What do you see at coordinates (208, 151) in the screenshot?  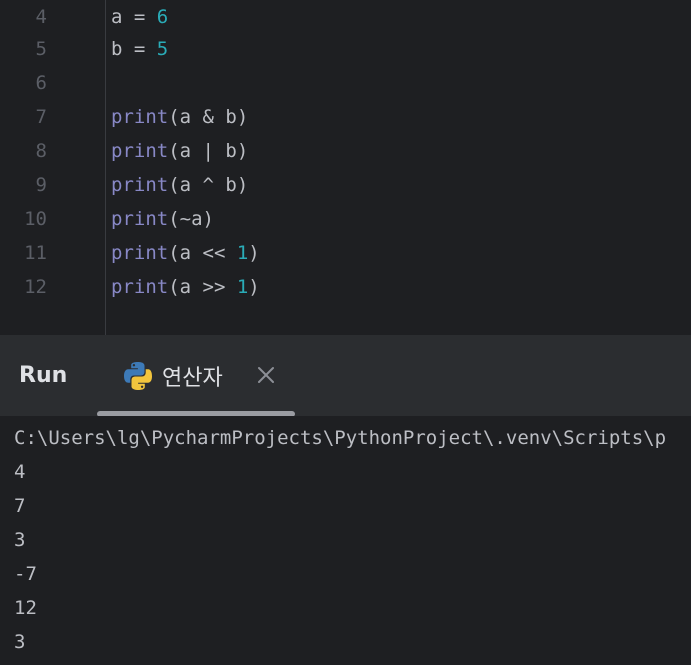 I see `code-token: (a | b)` at bounding box center [208, 151].